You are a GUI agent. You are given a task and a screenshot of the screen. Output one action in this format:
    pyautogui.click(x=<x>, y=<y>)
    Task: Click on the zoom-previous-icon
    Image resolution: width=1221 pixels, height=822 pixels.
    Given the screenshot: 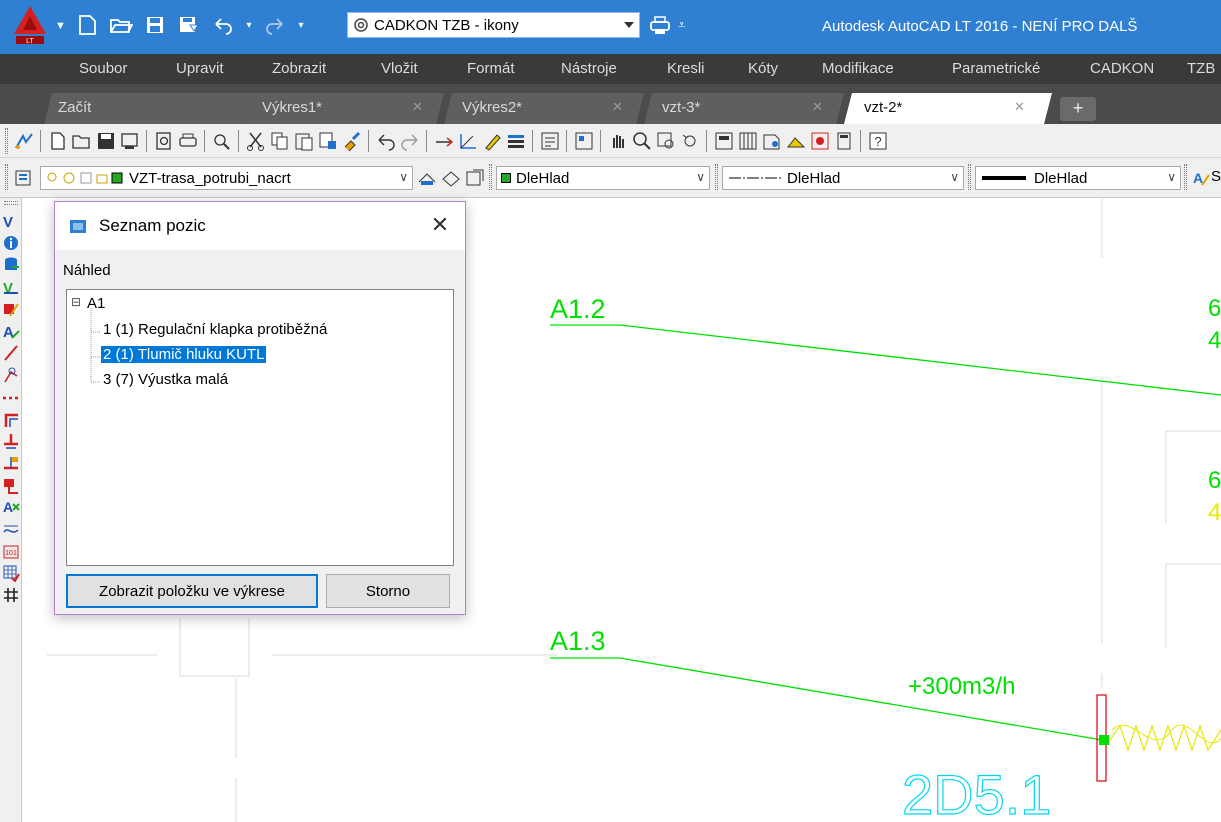 What is the action you would take?
    pyautogui.click(x=690, y=141)
    